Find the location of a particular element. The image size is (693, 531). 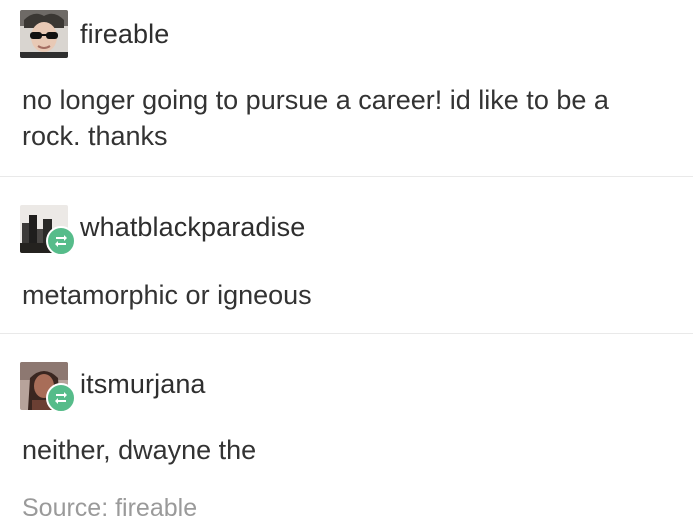

post-text-itsmurjana: neither, dwayne the is located at coordinates (139, 450).